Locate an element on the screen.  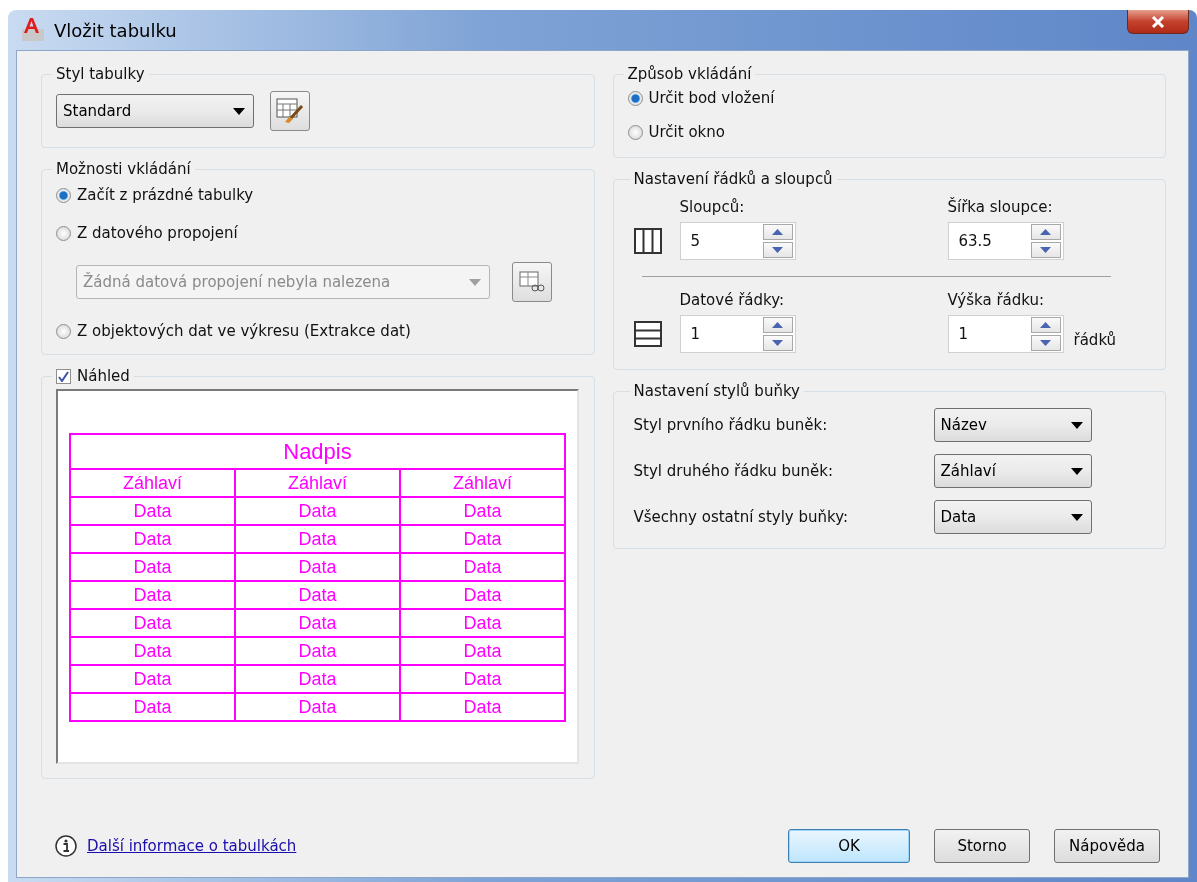
checkbox is located at coordinates (63, 376).